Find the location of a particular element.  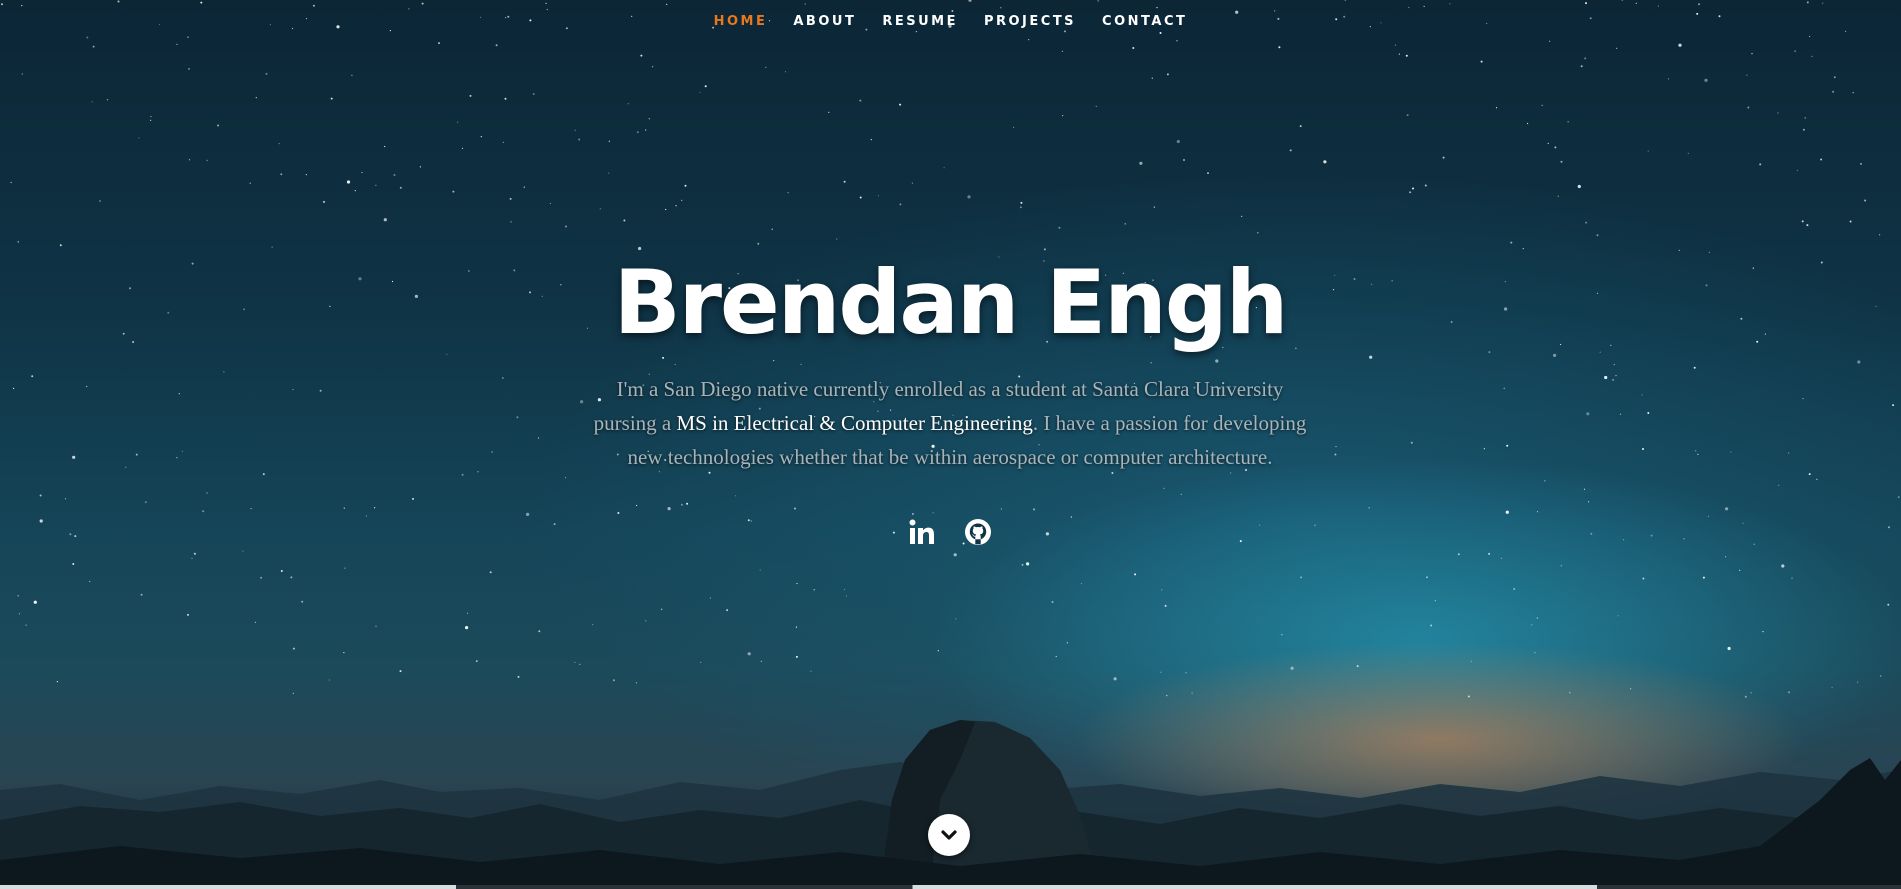

github-icon is located at coordinates (978, 532).